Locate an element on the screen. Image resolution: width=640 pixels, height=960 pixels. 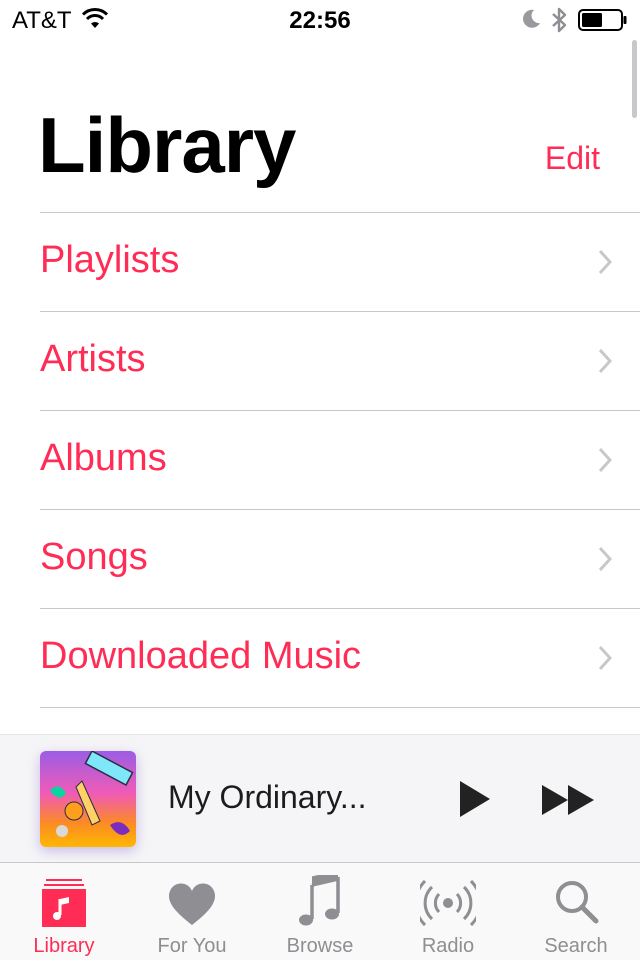
radio-icon is located at coordinates (448, 903).